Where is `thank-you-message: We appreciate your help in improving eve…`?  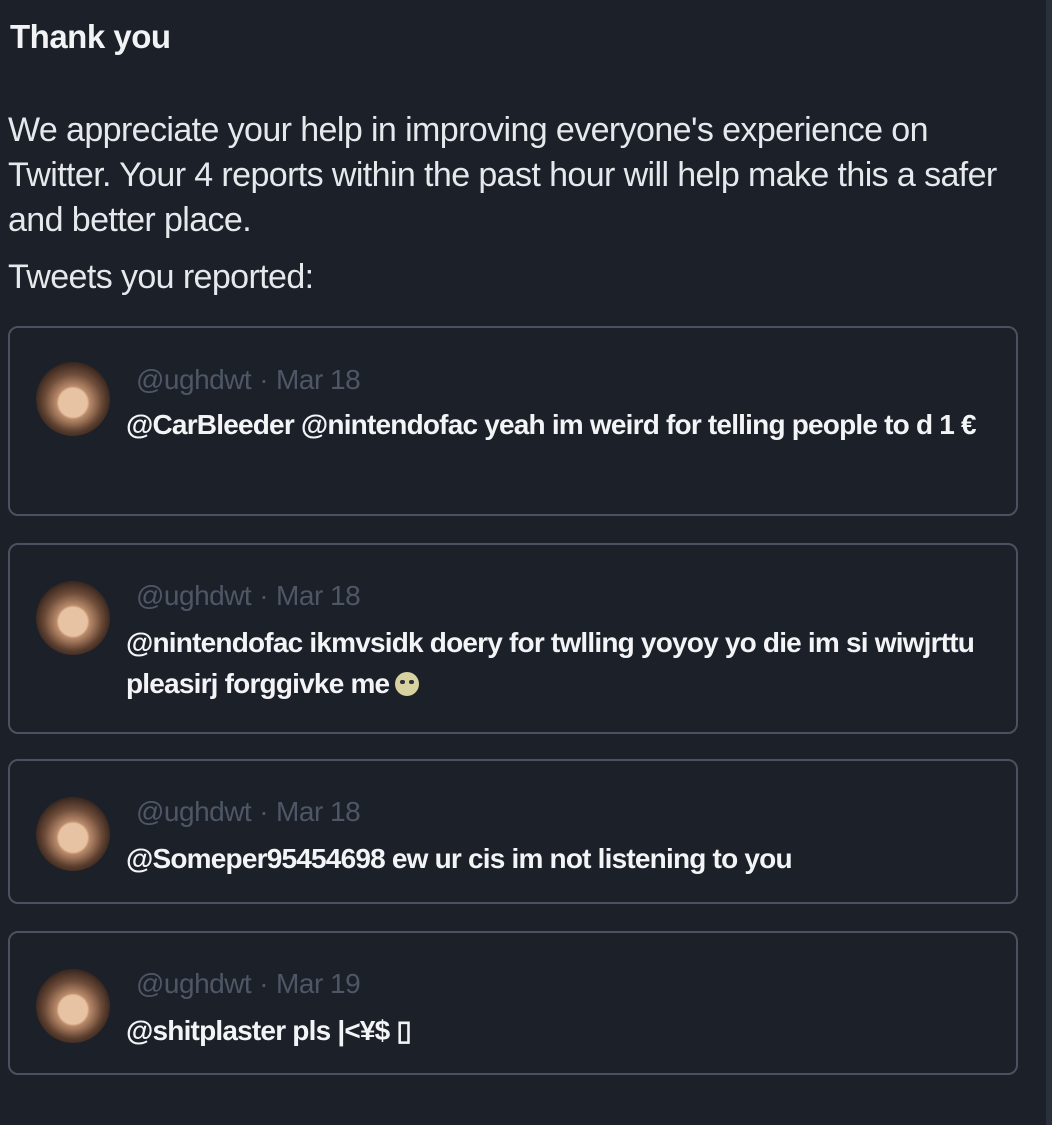
thank-you-message: We appreciate your help in improving eve… is located at coordinates (502, 175).